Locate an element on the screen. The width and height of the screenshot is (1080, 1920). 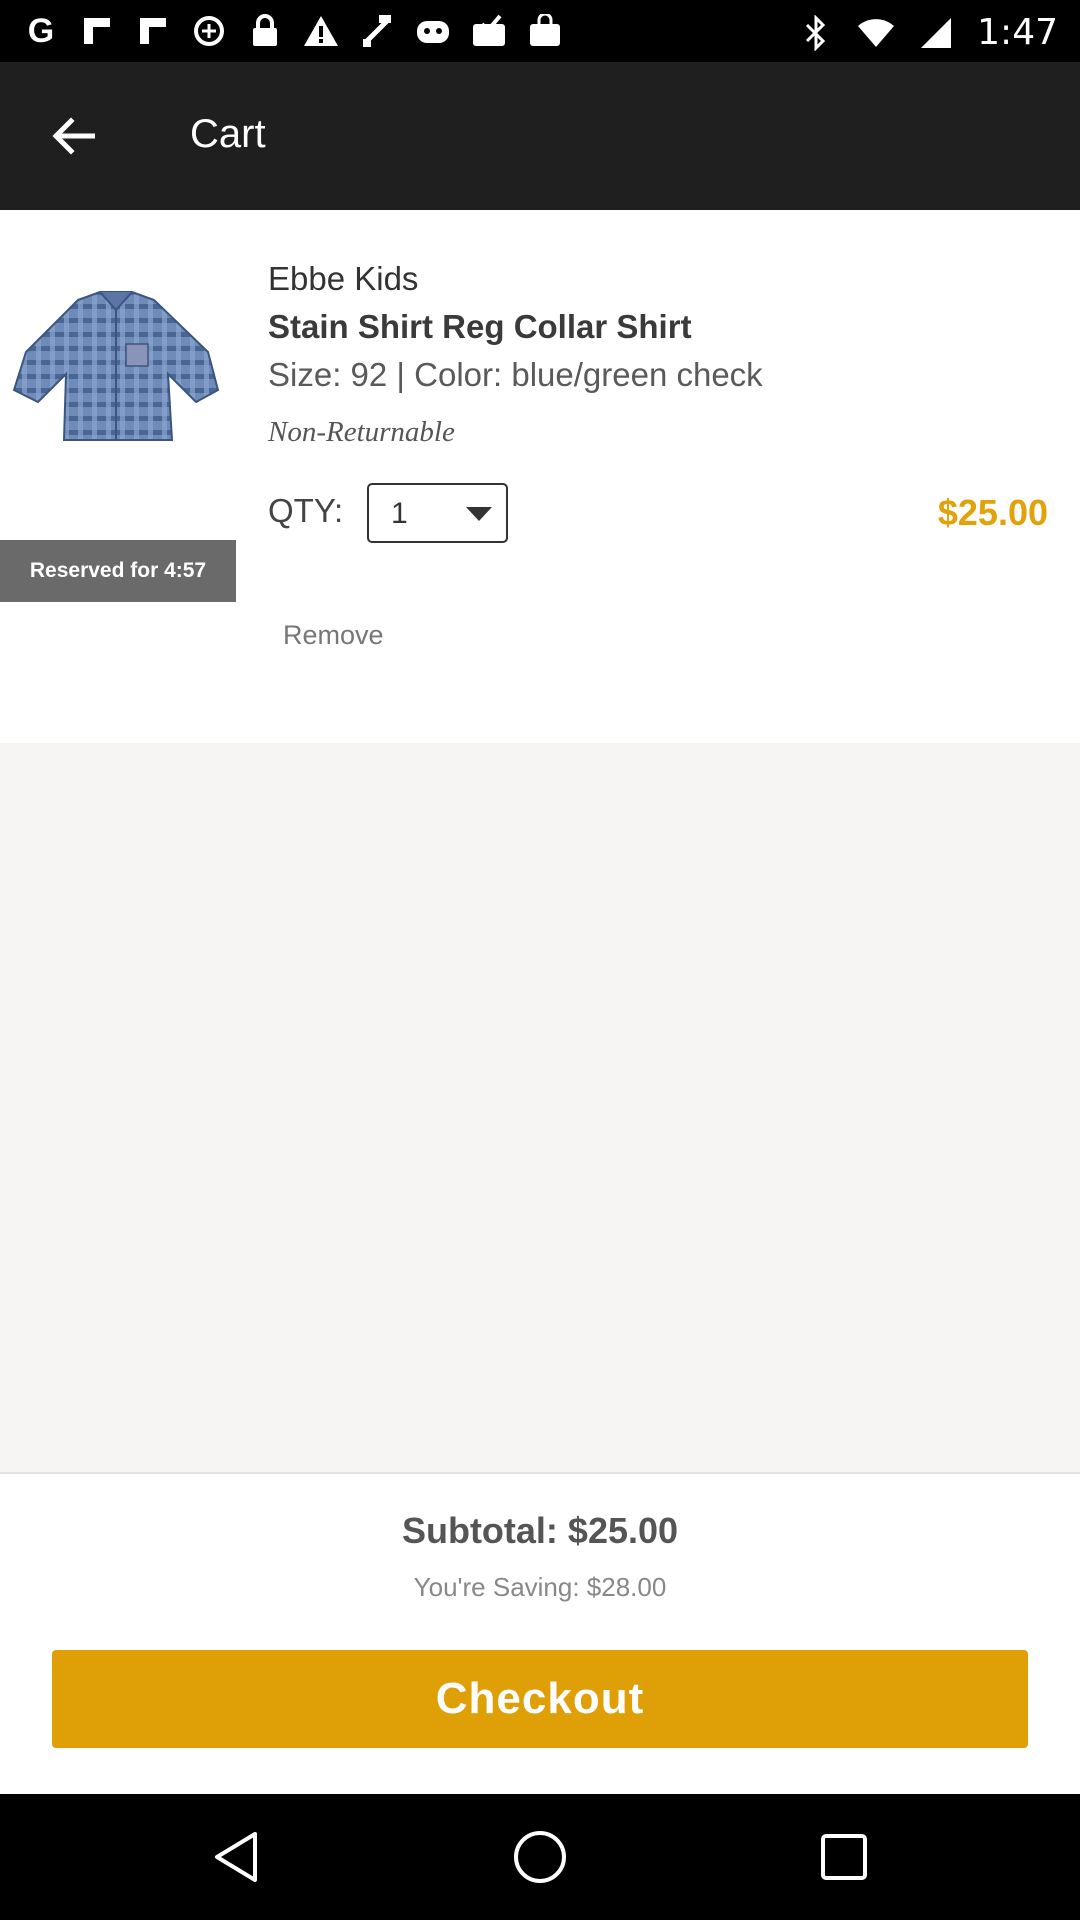
square-recents-icon is located at coordinates (844, 1857).